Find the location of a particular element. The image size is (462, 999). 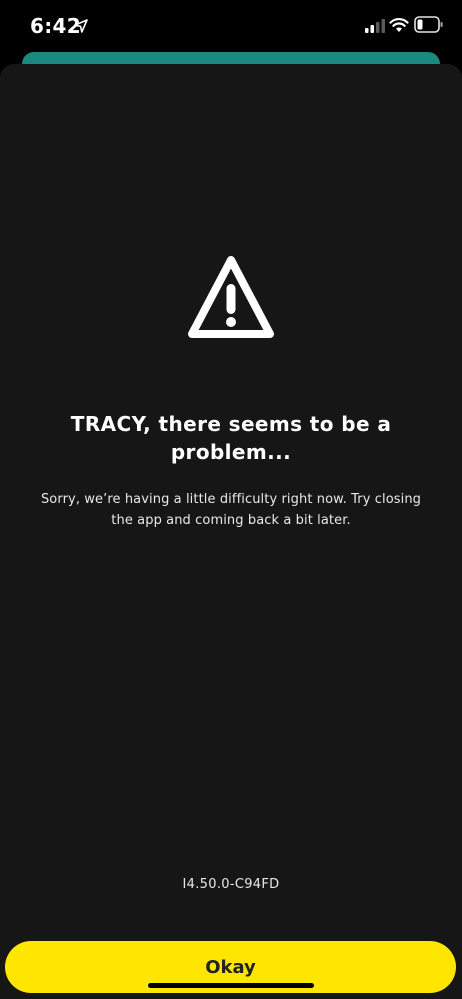

location-arrow-icon is located at coordinates (81, 26).